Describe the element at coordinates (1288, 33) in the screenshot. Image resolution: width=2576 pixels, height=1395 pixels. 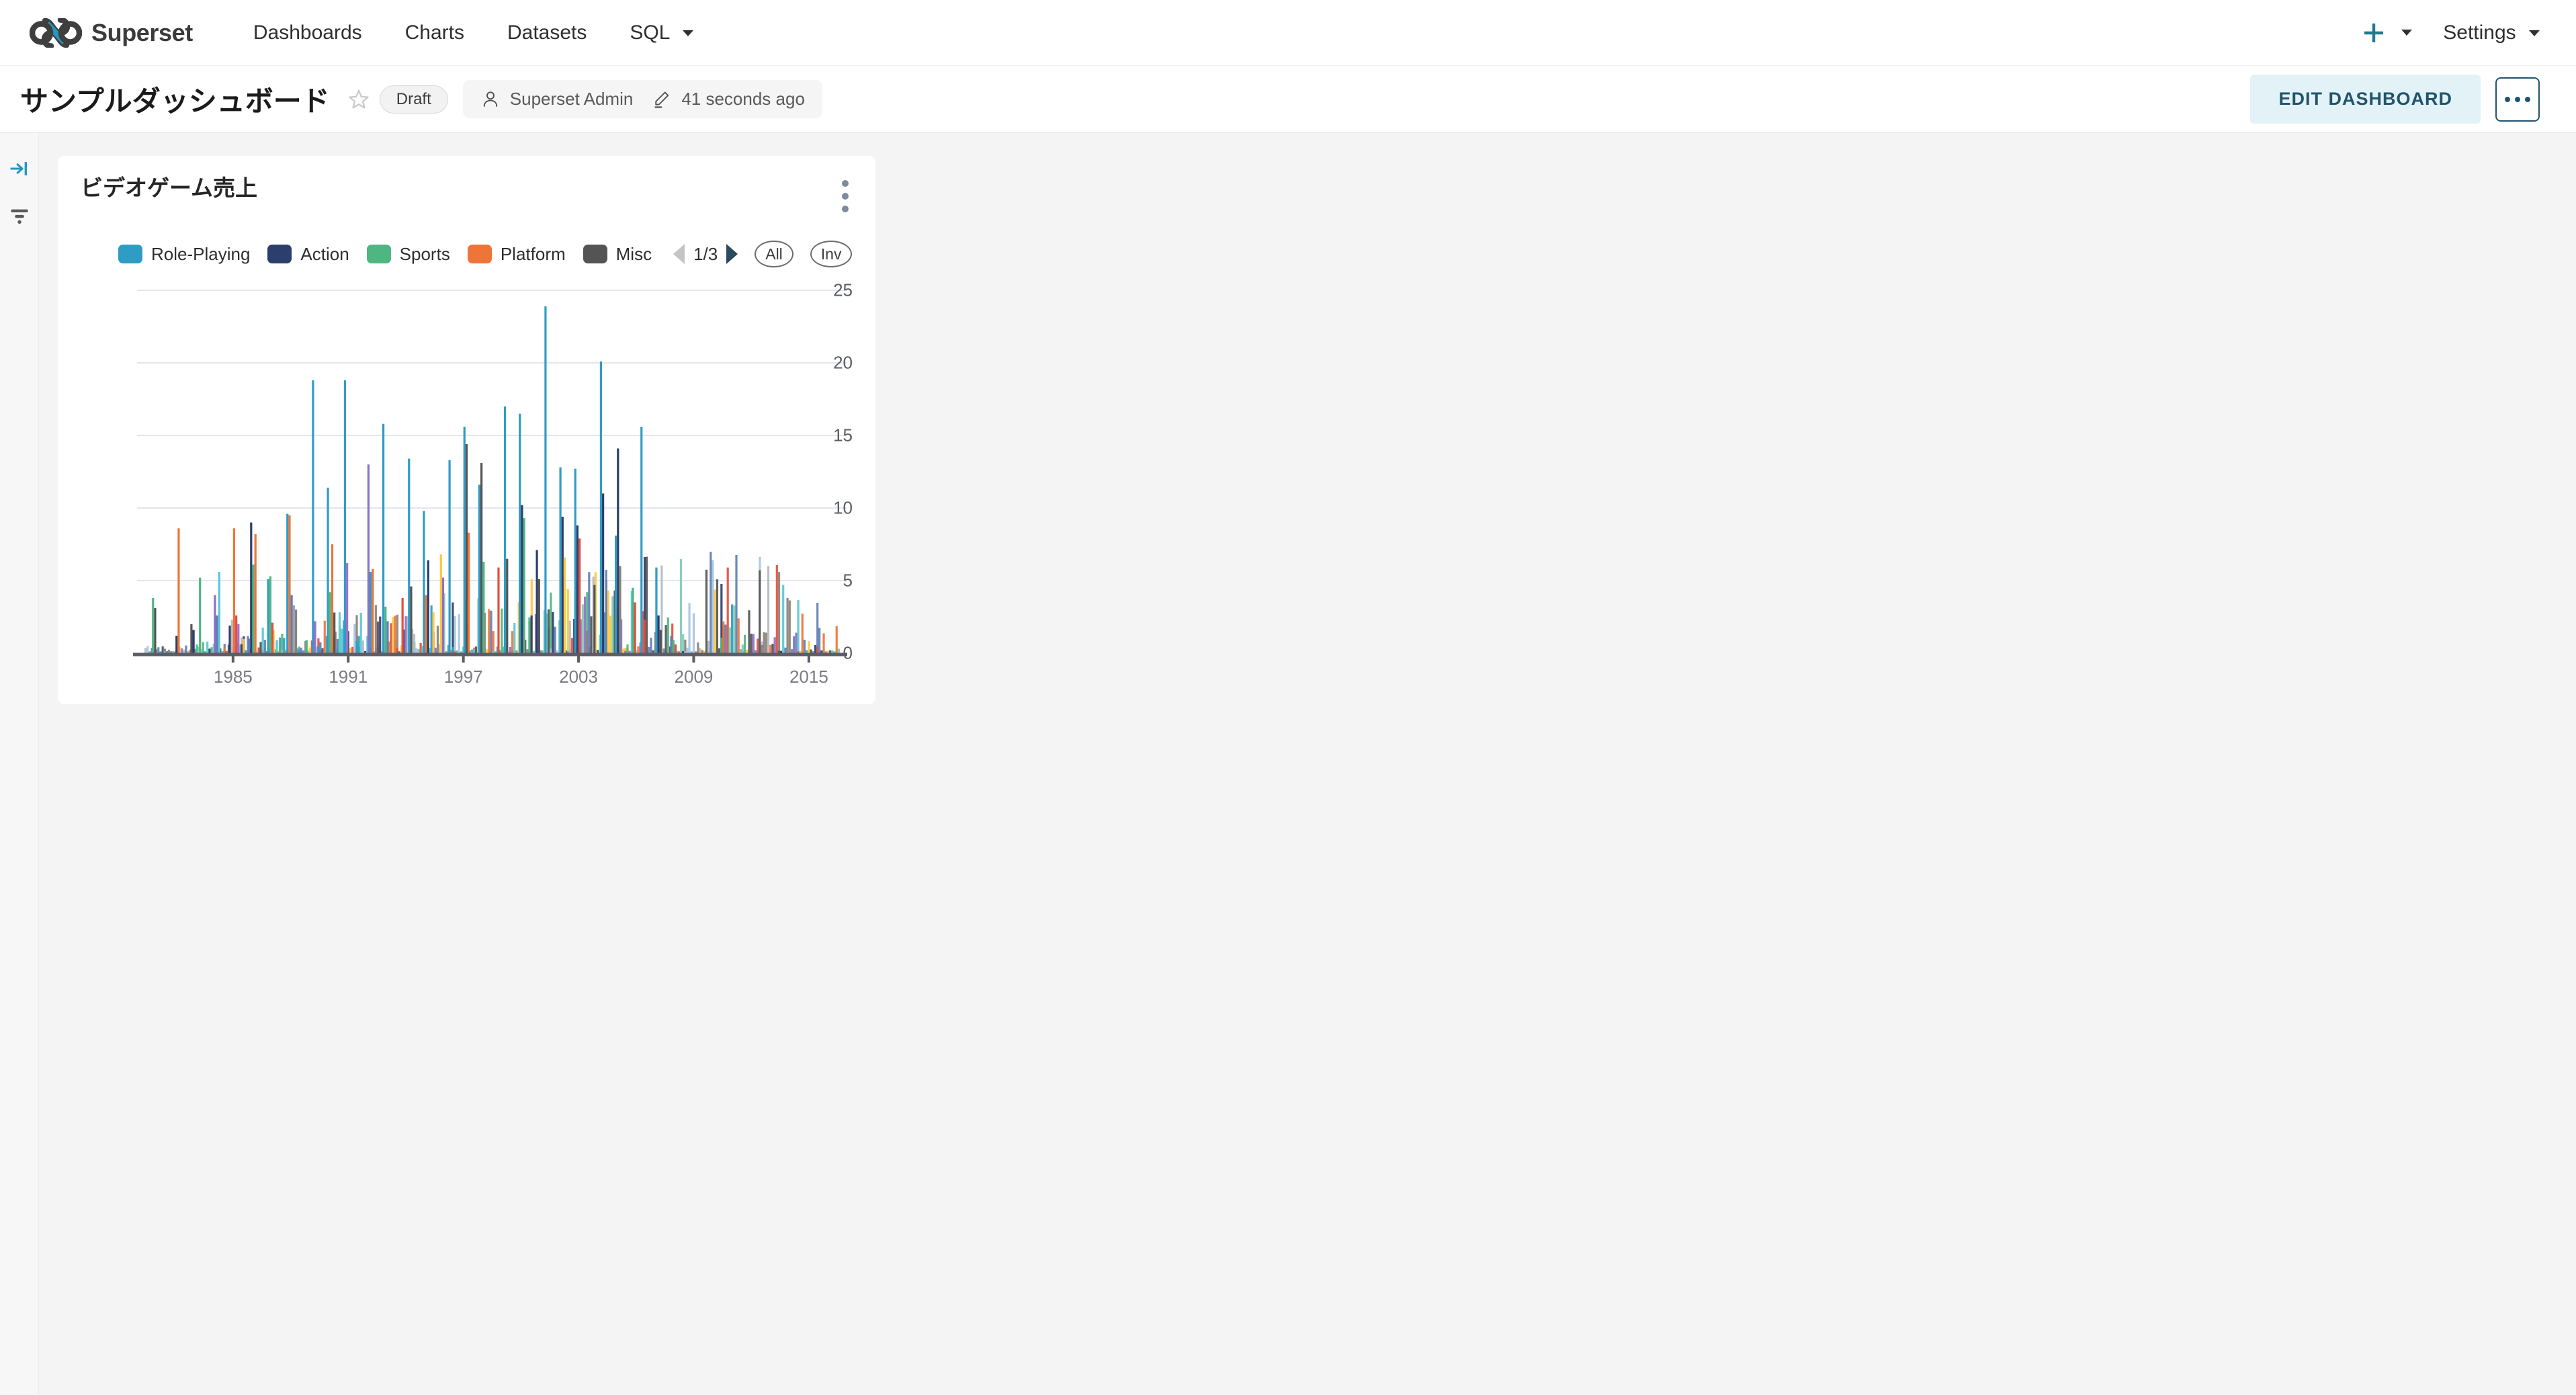
I see `top-navbar: Superset Dashboards Charts Datasets SQL` at that location.